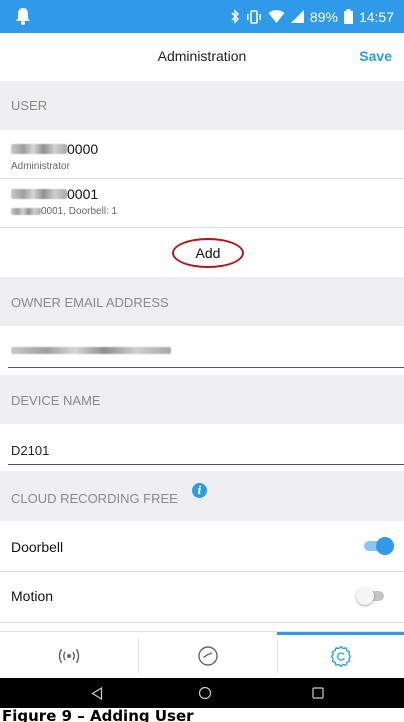  I want to click on device-name-underline, so click(206, 464).